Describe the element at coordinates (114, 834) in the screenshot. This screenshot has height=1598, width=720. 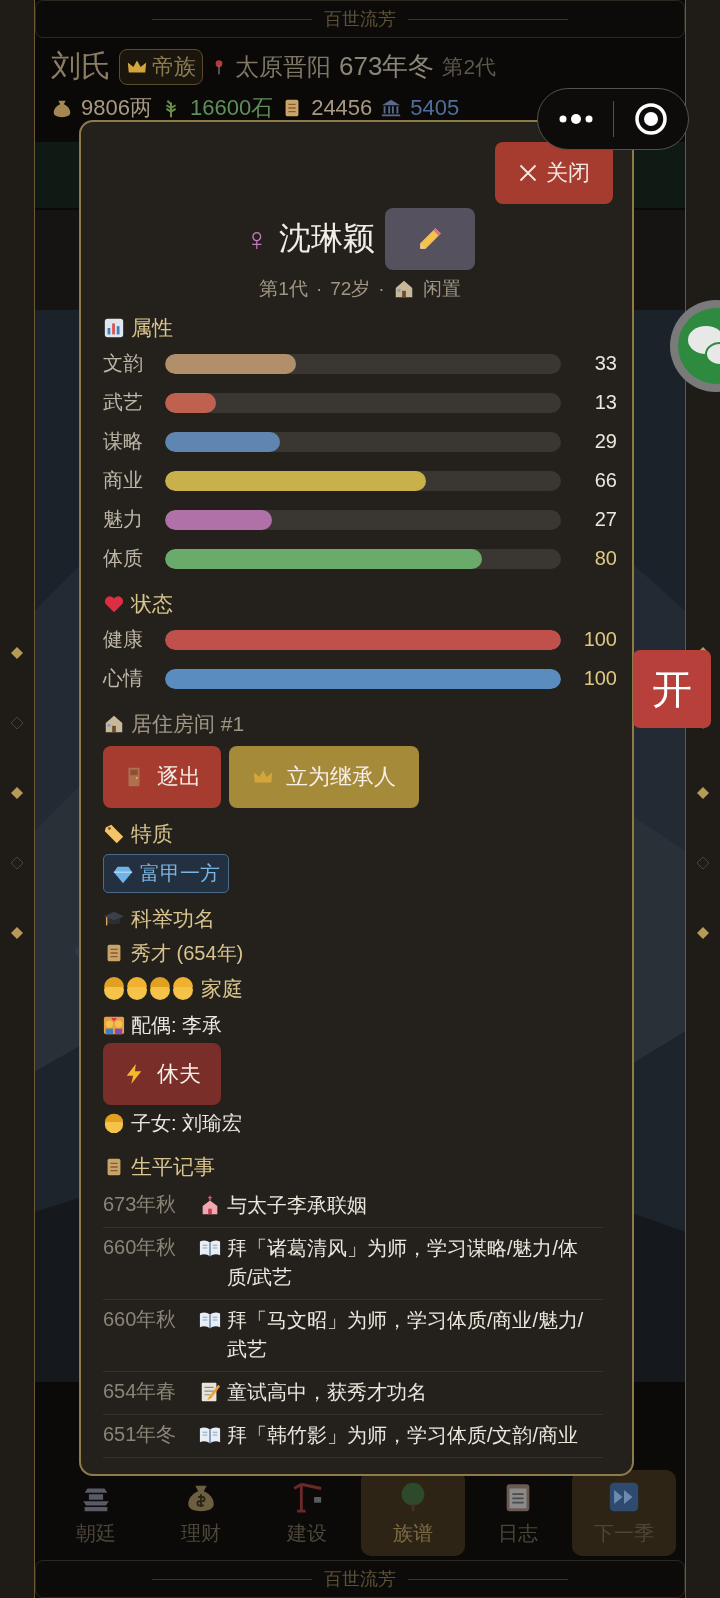
I see `tag-icon` at that location.